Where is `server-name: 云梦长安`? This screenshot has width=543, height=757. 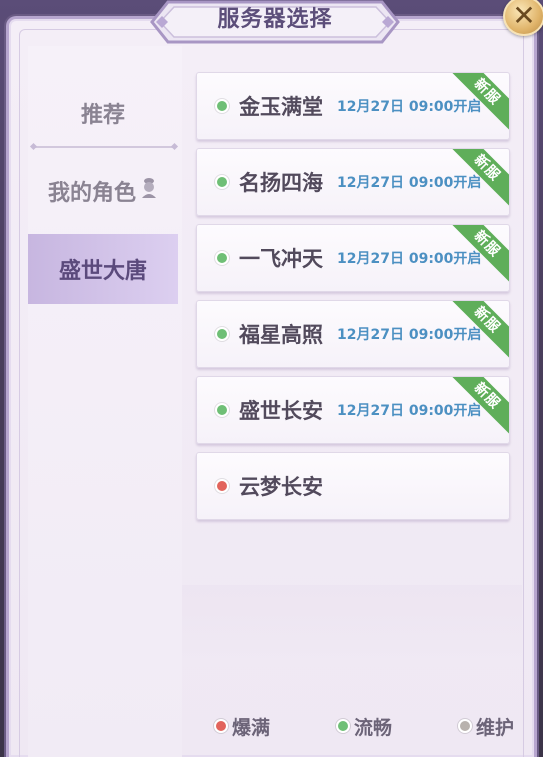 server-name: 云梦长安 is located at coordinates (281, 487).